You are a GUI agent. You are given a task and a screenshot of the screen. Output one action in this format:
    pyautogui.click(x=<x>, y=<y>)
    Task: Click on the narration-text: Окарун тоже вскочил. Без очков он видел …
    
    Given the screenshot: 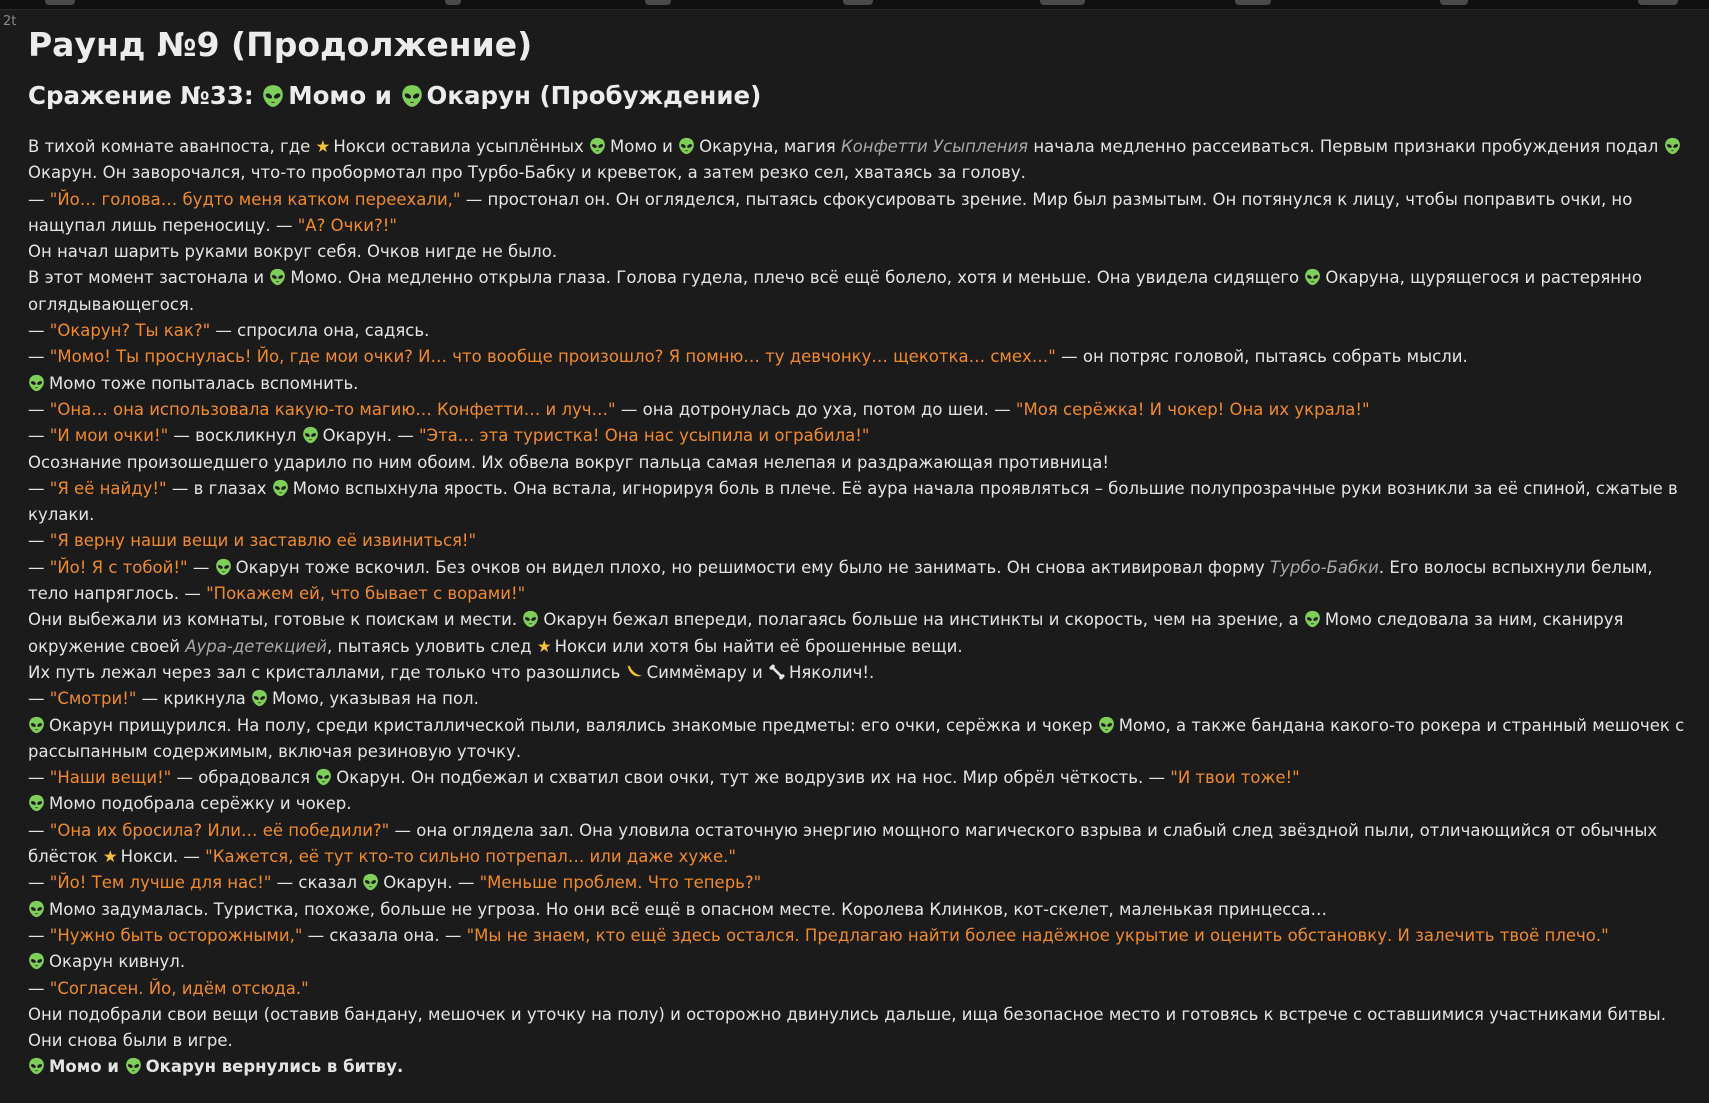 What is the action you would take?
    pyautogui.click(x=752, y=567)
    